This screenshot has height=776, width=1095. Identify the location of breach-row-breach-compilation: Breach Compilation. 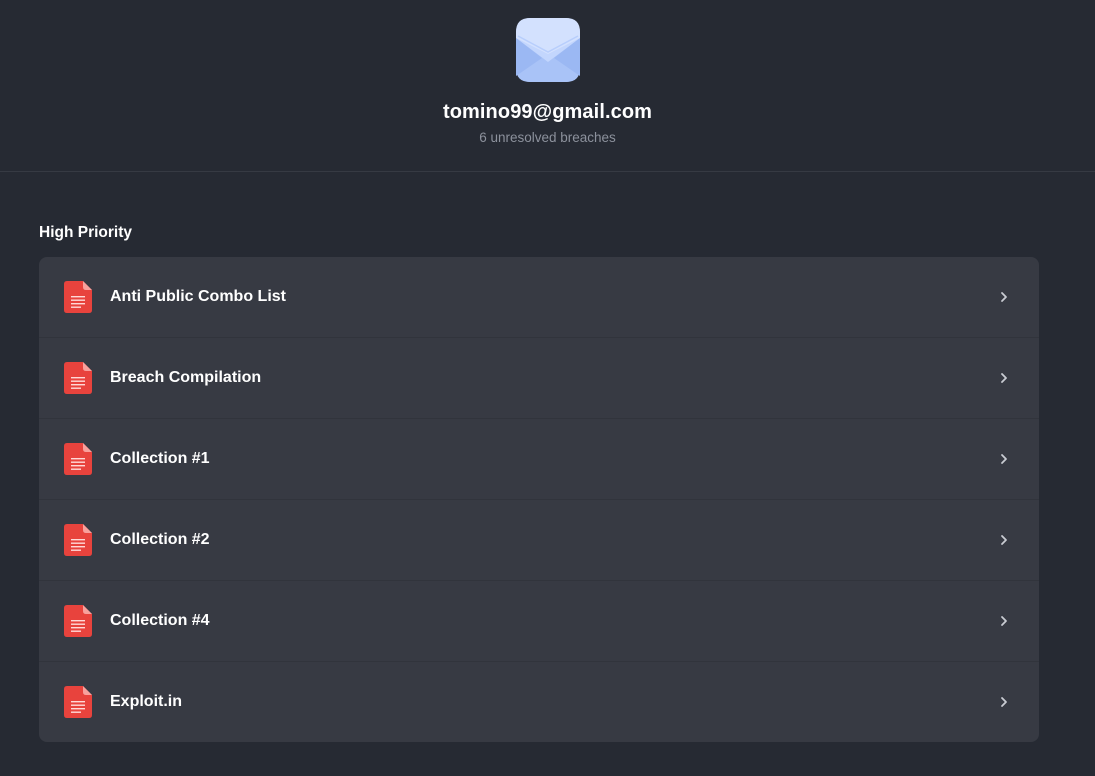
(539, 378).